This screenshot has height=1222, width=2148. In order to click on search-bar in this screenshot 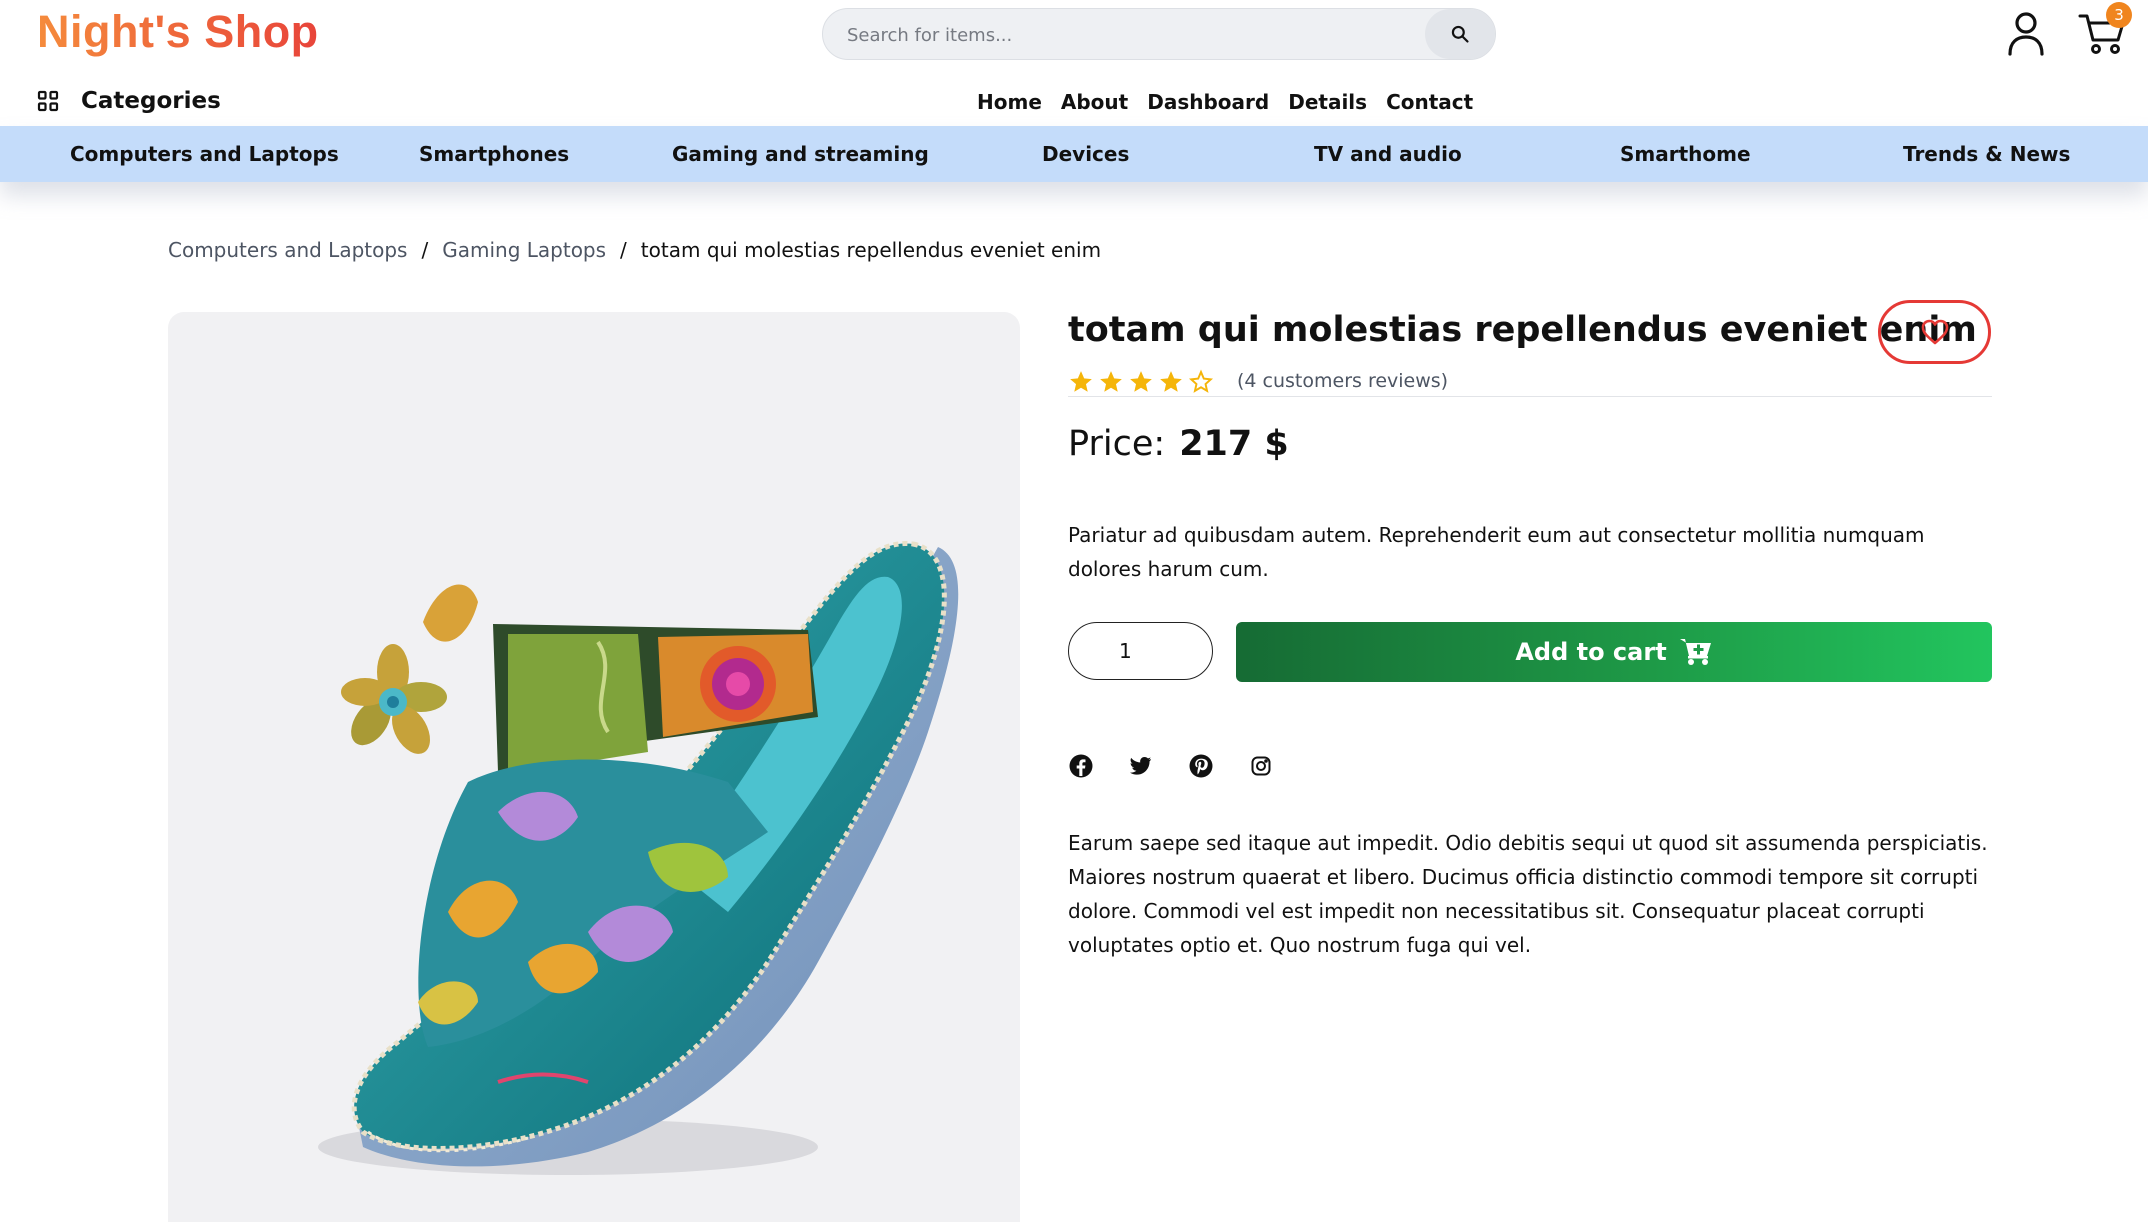, I will do `click(1159, 34)`.